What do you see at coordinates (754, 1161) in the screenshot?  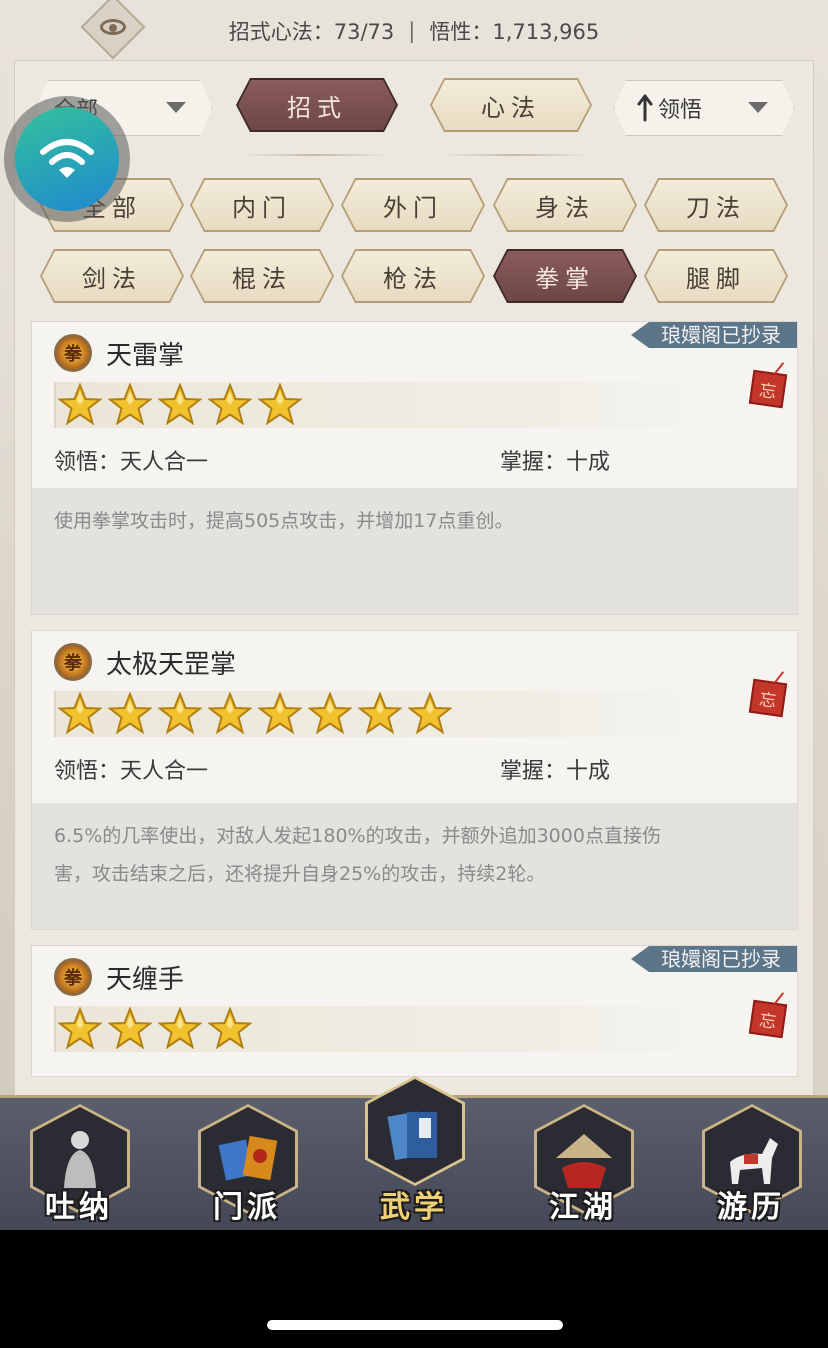 I see `white-horse-icon` at bounding box center [754, 1161].